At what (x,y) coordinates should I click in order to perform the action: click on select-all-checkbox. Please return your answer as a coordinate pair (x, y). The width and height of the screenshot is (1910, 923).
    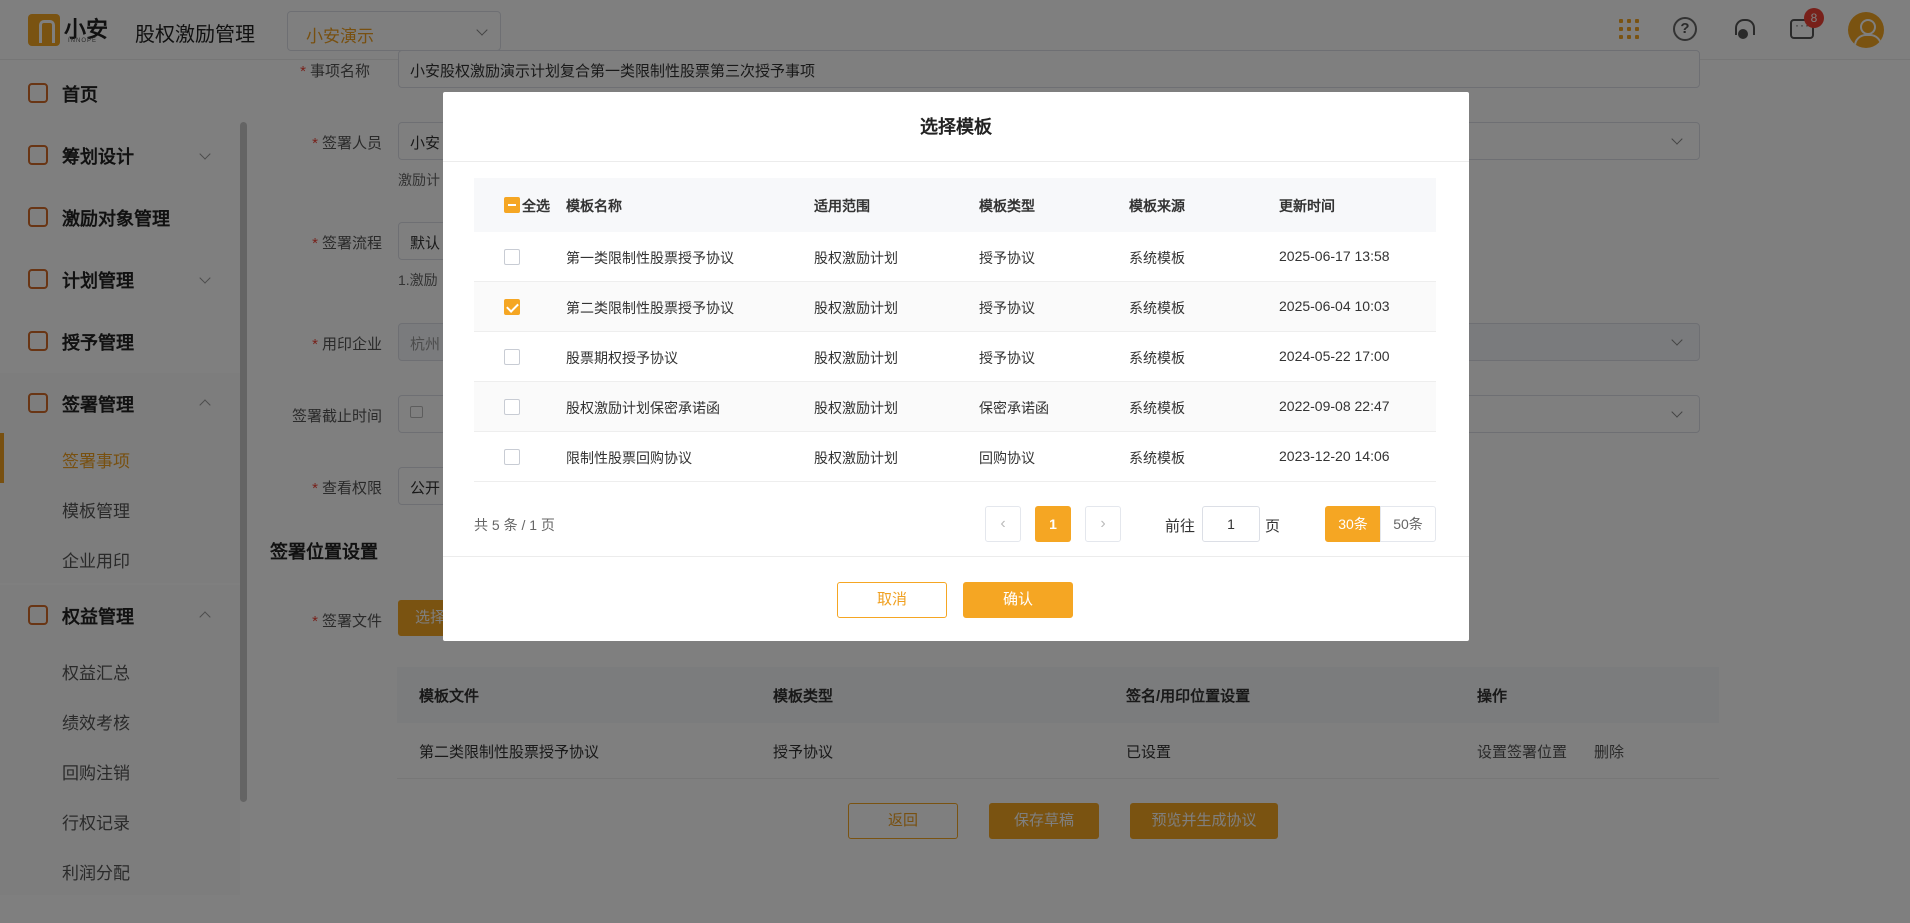
    Looking at the image, I should click on (512, 205).